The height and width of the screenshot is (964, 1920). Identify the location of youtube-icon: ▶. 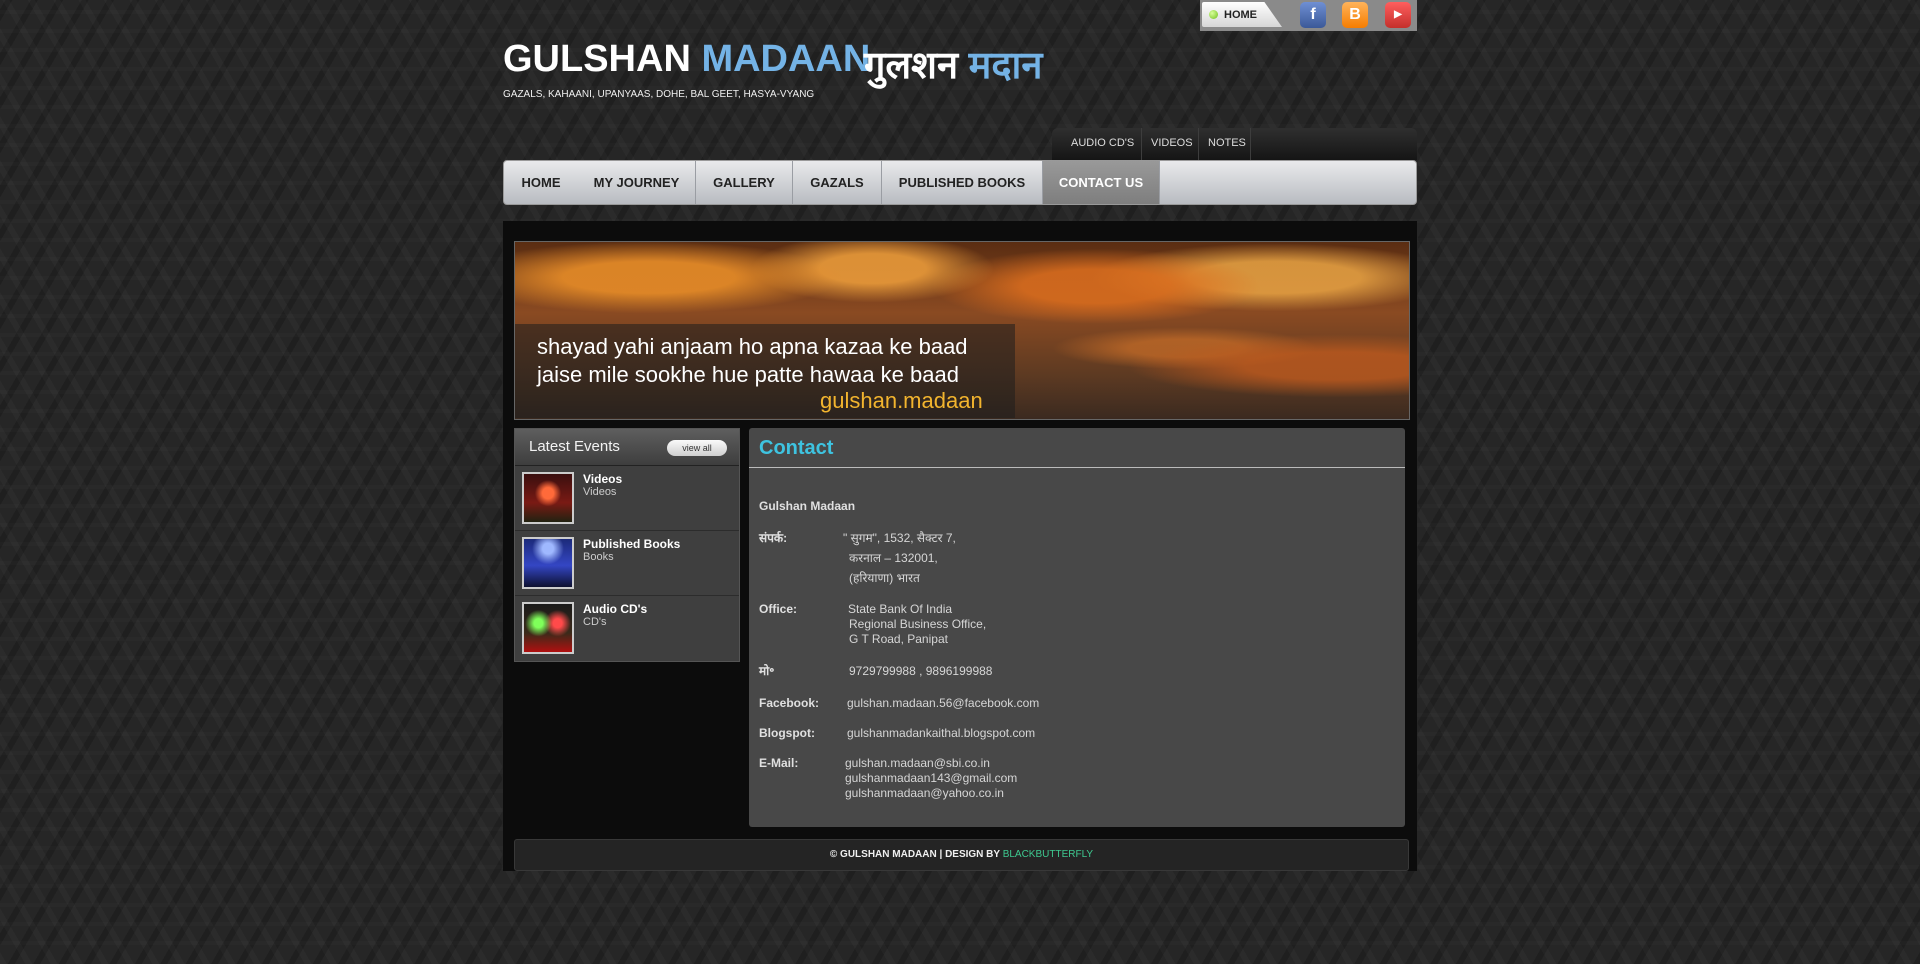
(1398, 15).